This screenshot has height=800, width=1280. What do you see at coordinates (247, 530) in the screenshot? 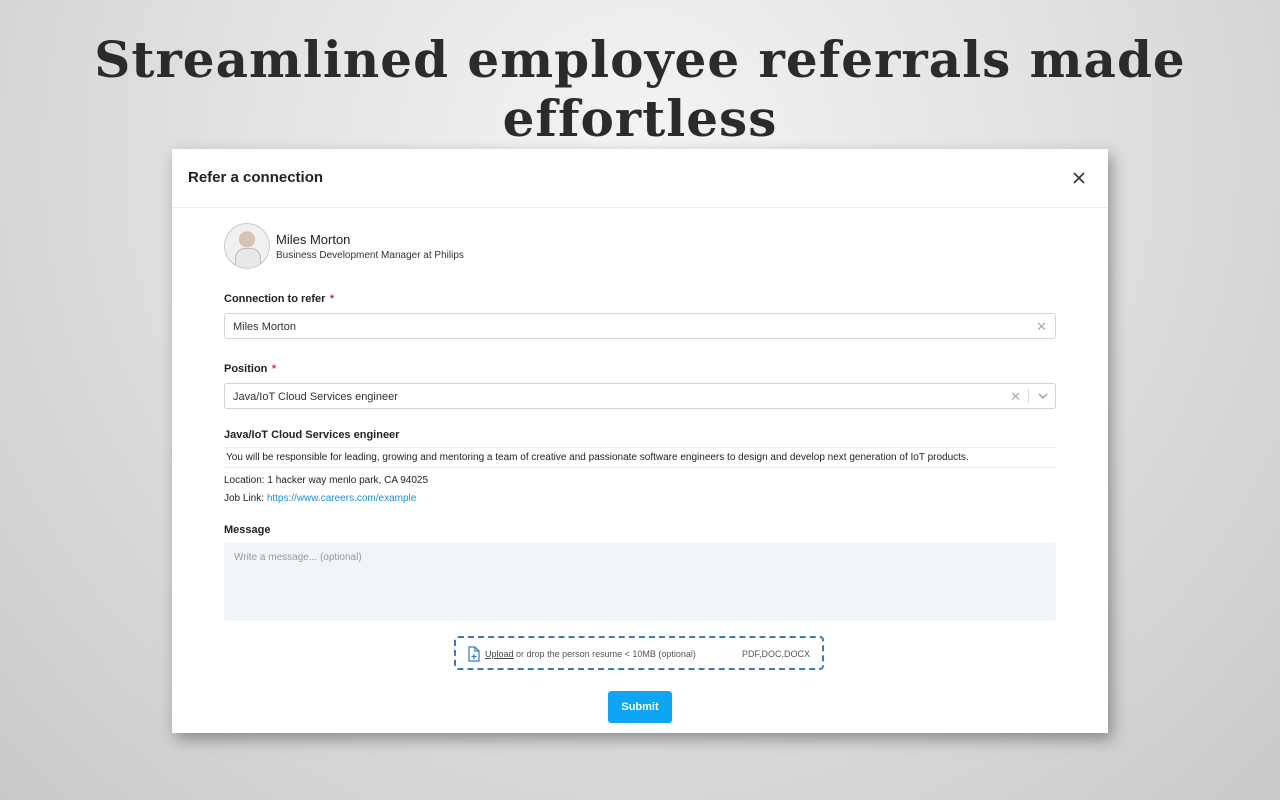
I see `message-label: Message` at bounding box center [247, 530].